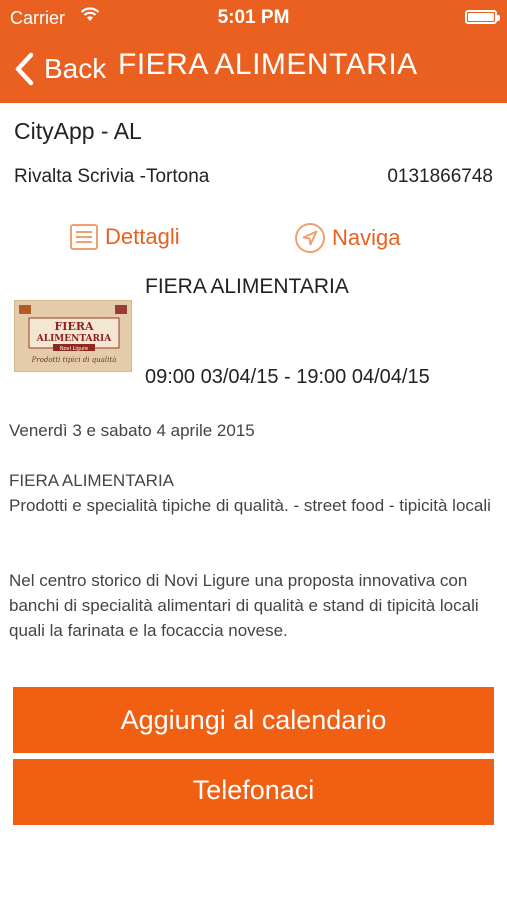 The width and height of the screenshot is (507, 900). I want to click on details-link-label: Dettagli, so click(142, 236).